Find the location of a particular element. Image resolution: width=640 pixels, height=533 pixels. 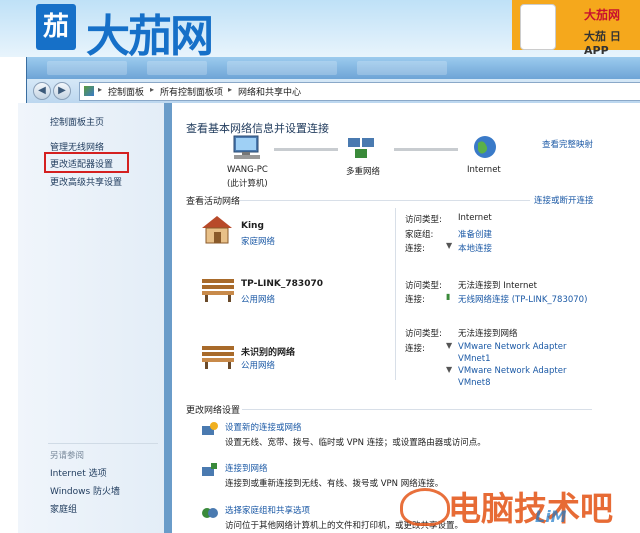

watermark-sub: LiM is located at coordinates (551, 516).